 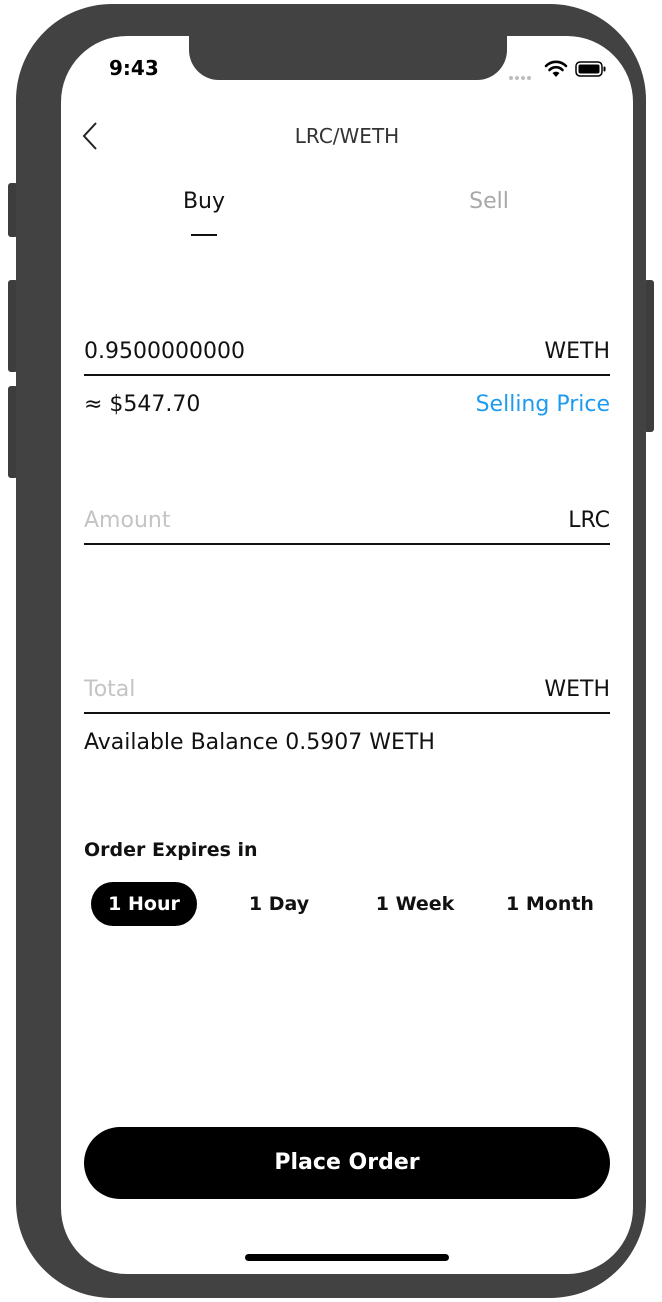 I want to click on signal-dots-icon, so click(x=522, y=72).